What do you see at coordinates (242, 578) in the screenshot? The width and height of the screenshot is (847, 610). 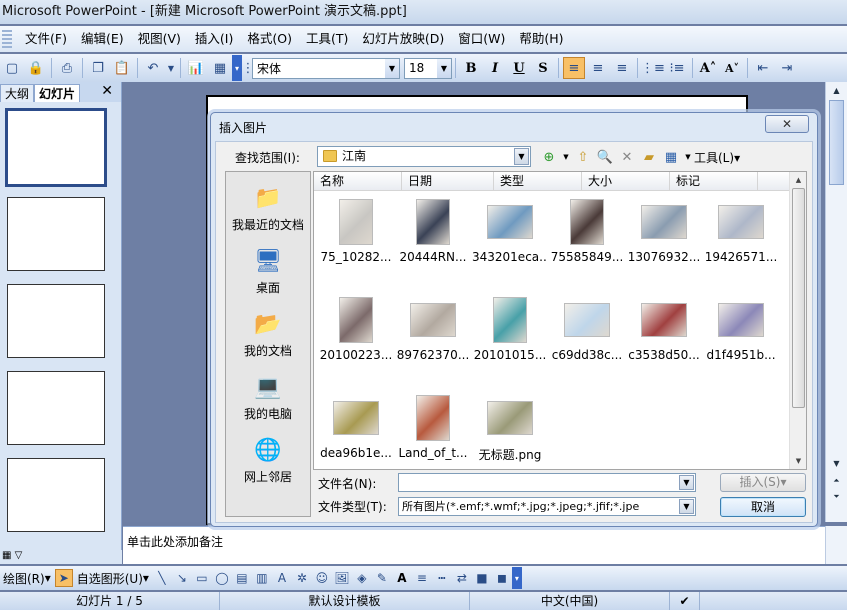 I see `textbox-icon: ▤` at bounding box center [242, 578].